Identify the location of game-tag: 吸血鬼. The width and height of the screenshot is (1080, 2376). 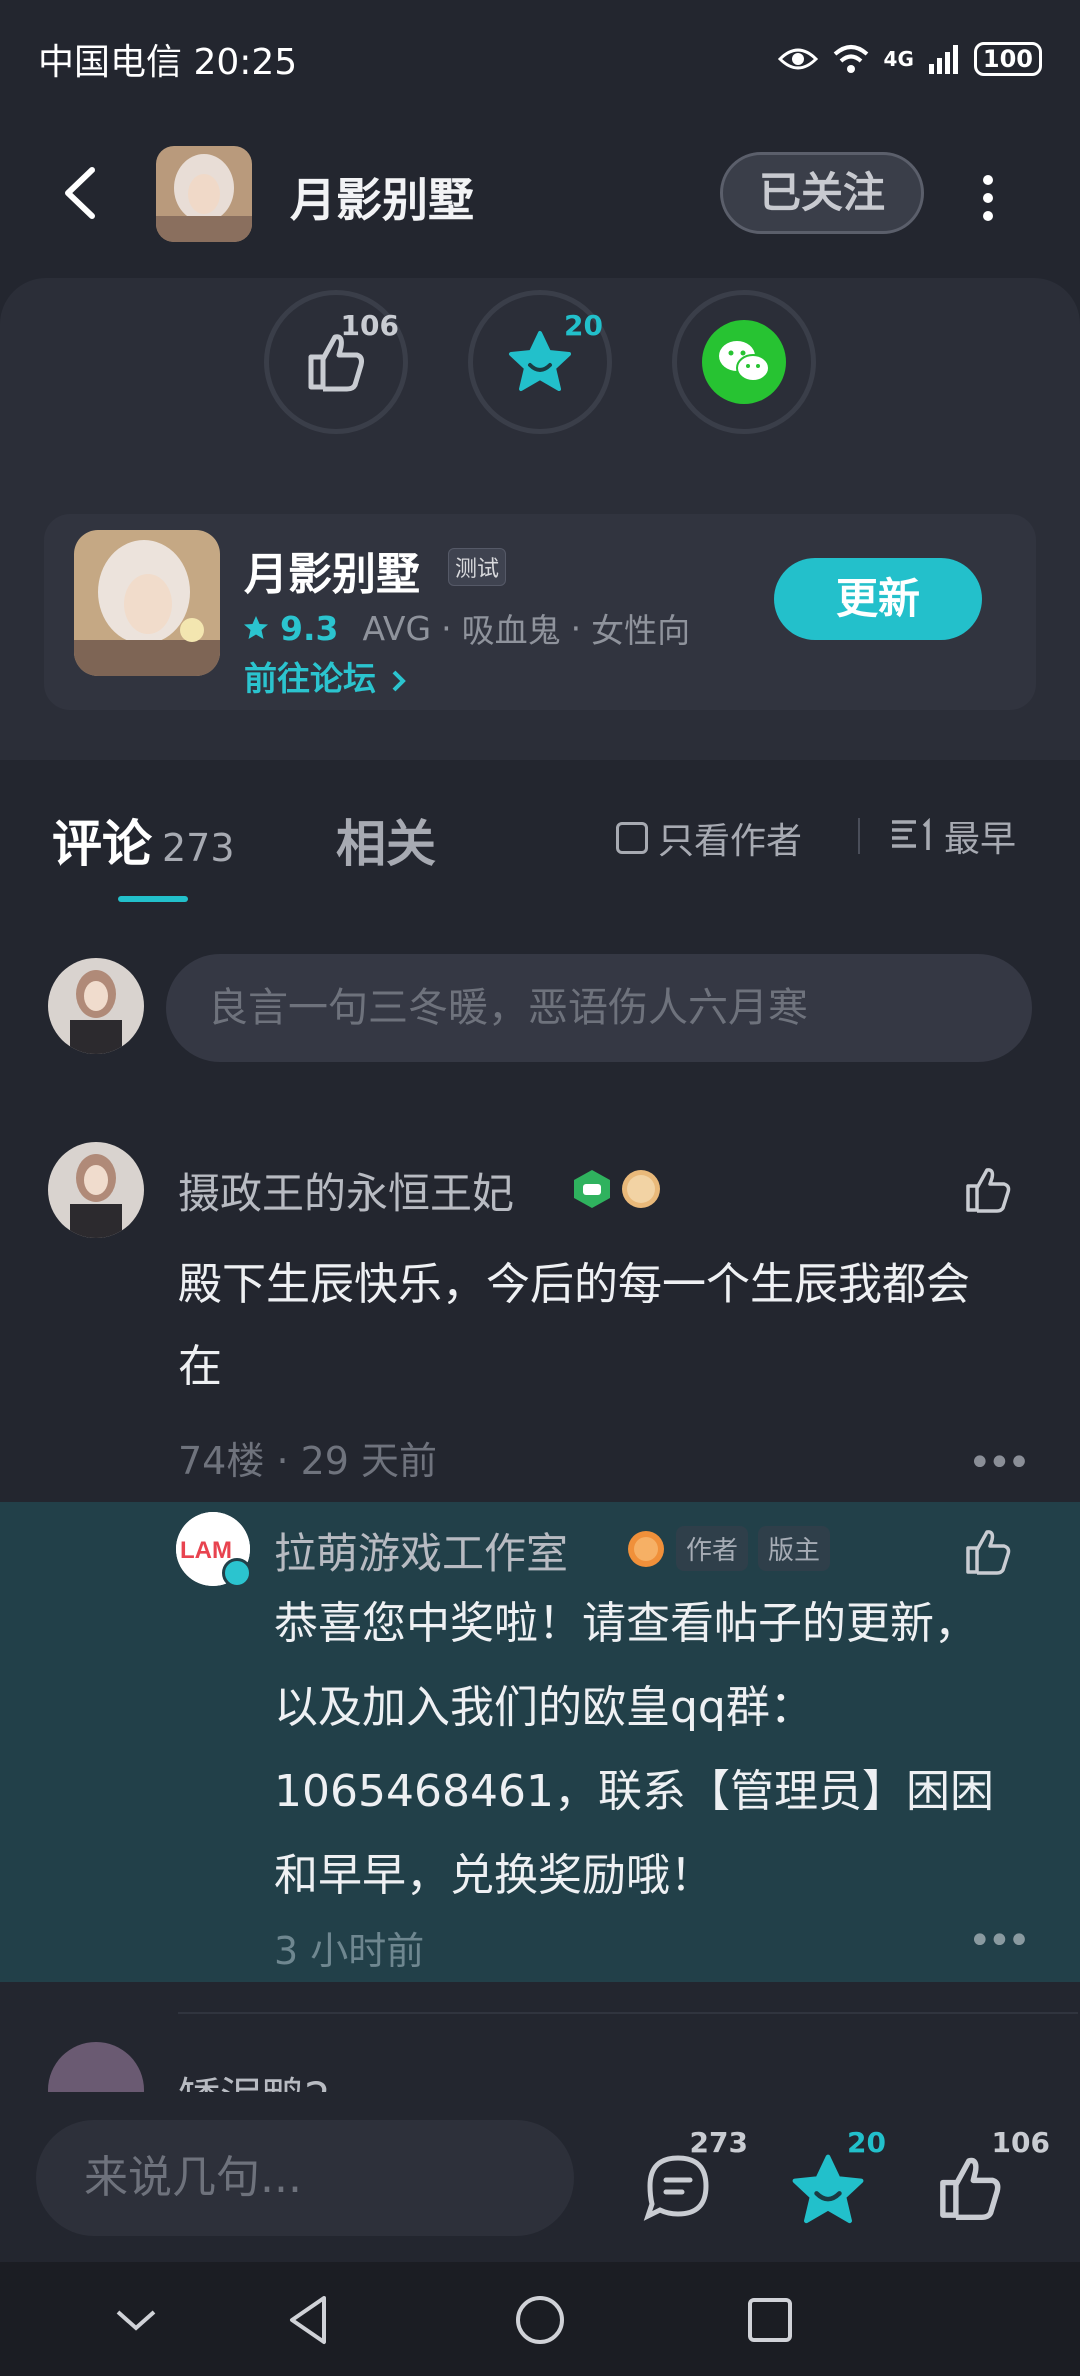
(511, 630).